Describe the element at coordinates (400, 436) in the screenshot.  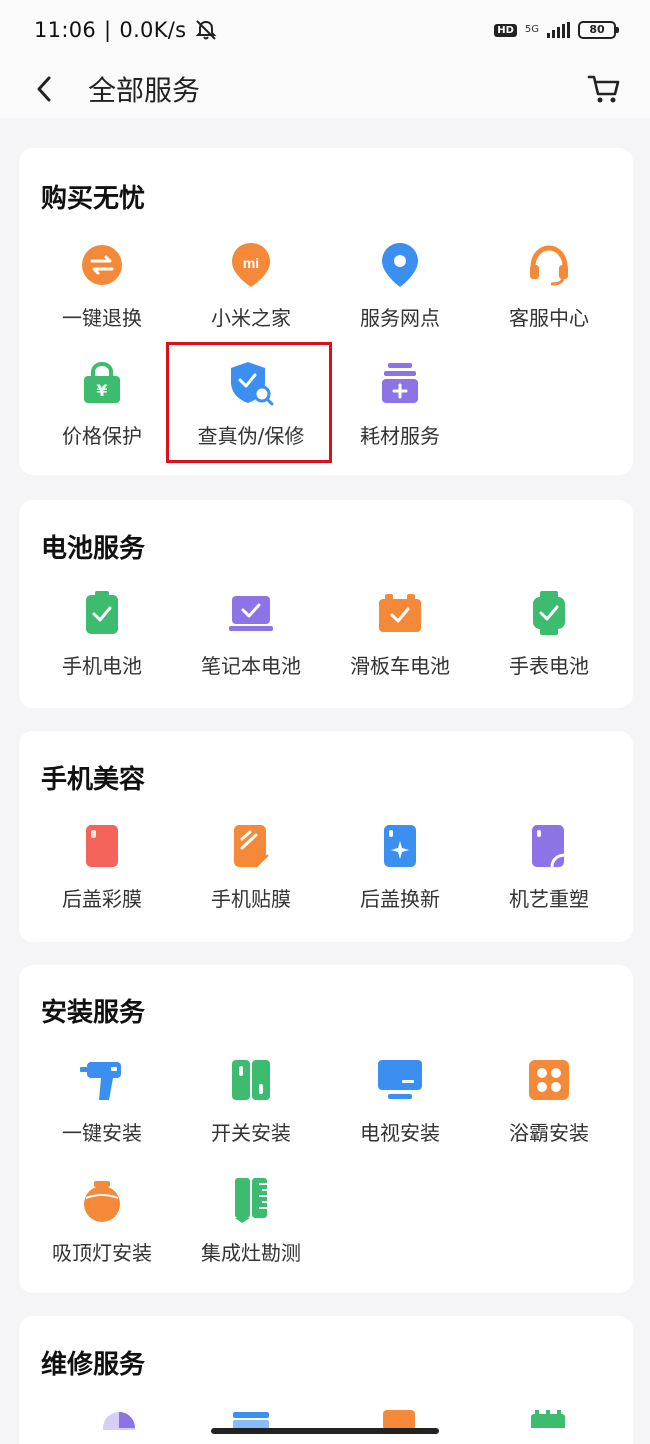
I see `service-label: 耗材服务` at that location.